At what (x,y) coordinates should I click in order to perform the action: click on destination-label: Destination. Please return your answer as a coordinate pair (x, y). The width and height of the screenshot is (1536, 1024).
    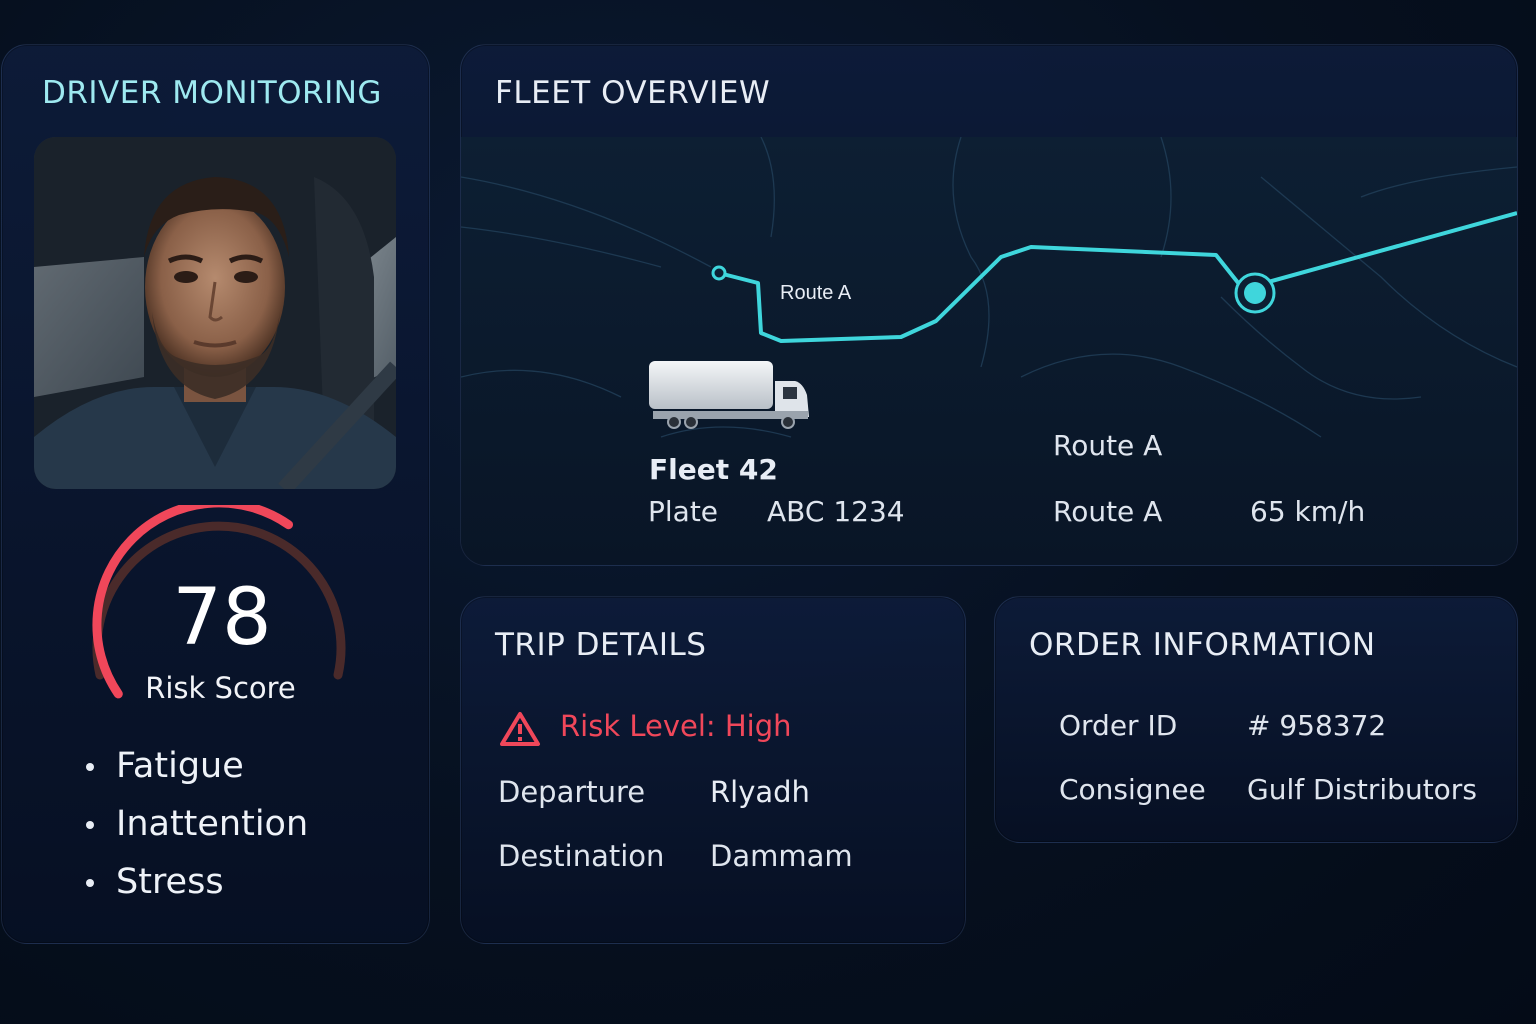
    Looking at the image, I should click on (581, 856).